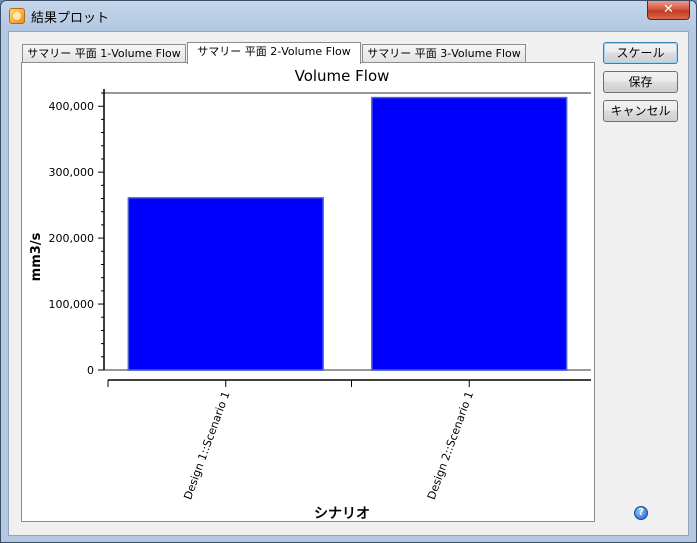  Describe the element at coordinates (90, 370) in the screenshot. I see `y-tick-label: 0` at that location.